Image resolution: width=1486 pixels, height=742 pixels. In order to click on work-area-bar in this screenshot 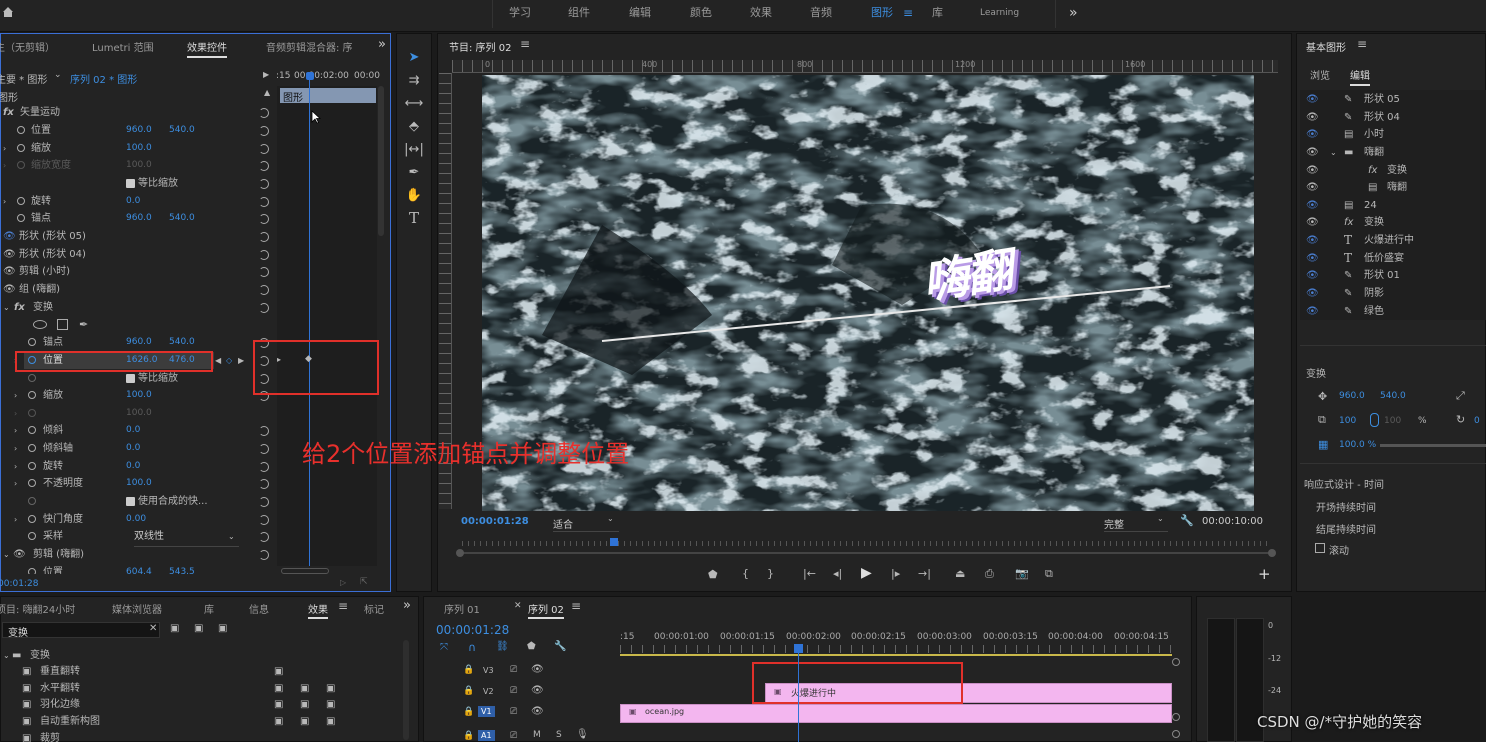, I will do `click(896, 655)`.